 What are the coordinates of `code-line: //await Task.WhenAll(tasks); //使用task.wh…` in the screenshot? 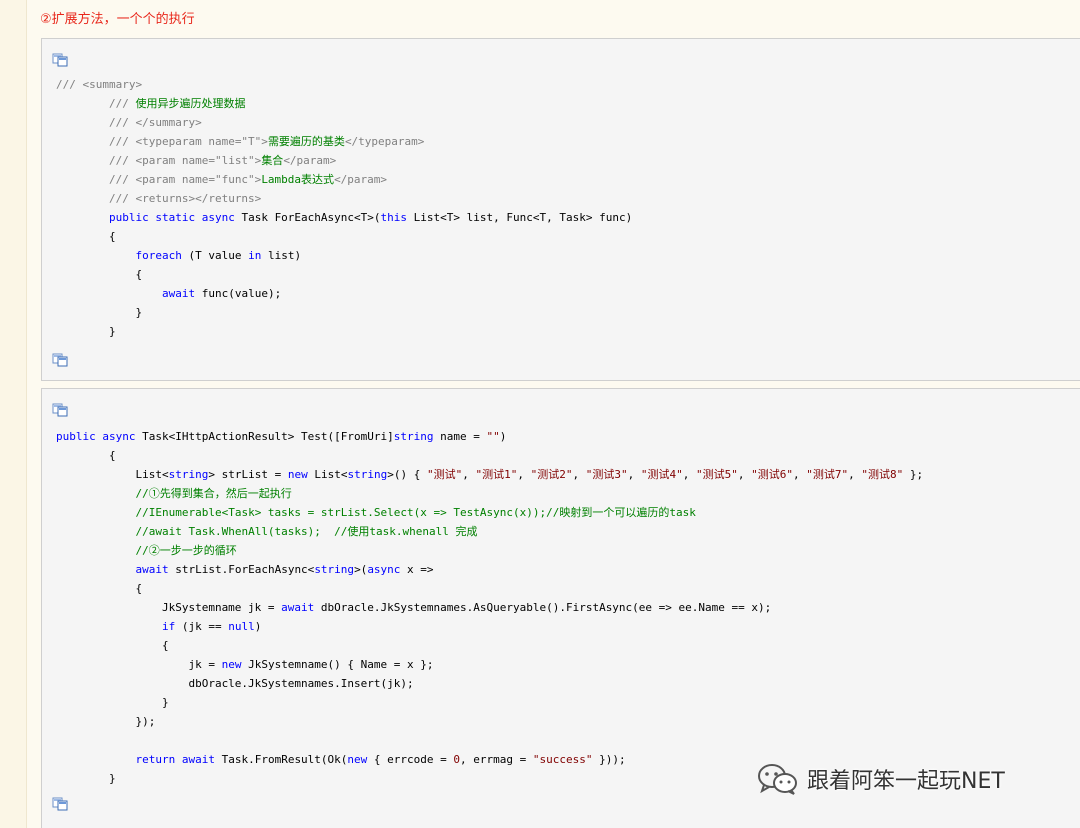 It's located at (489, 531).